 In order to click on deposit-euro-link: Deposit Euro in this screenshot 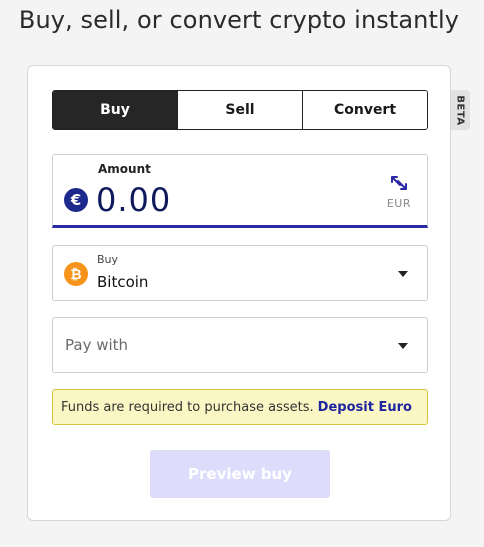, I will do `click(365, 407)`.